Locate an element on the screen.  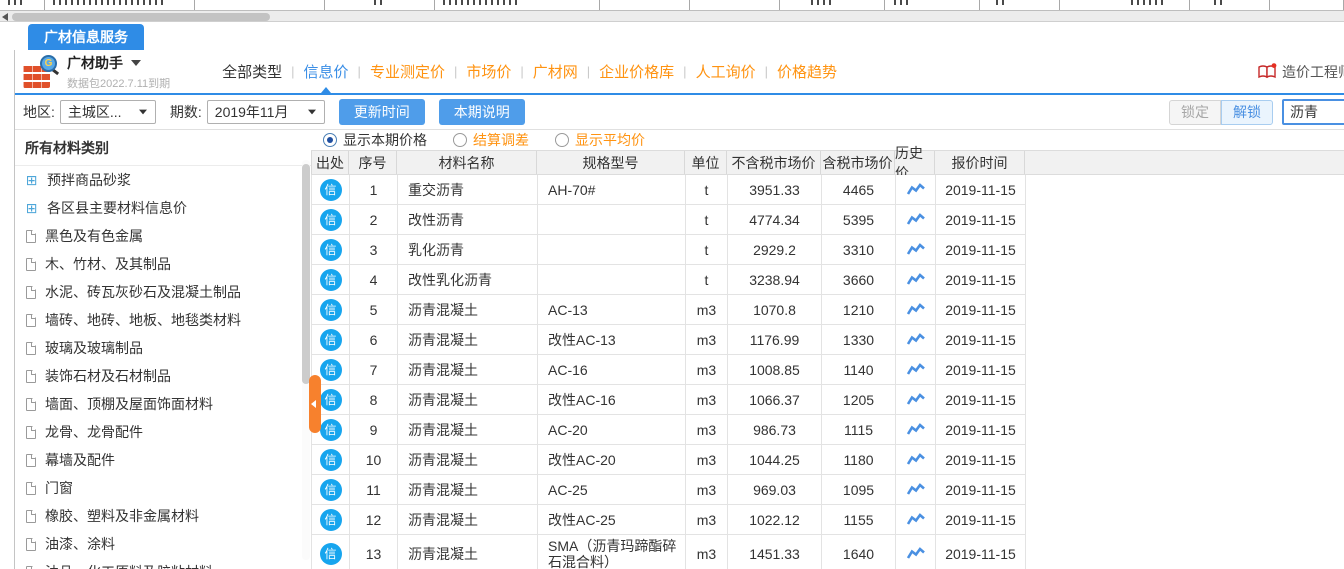
cell-seq: 1 is located at coordinates (374, 189).